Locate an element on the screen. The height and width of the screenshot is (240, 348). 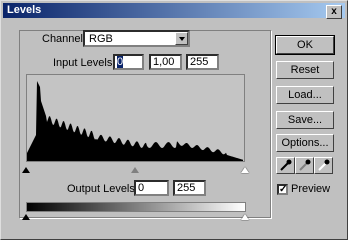
gray-eyedropper-button is located at coordinates (304, 165).